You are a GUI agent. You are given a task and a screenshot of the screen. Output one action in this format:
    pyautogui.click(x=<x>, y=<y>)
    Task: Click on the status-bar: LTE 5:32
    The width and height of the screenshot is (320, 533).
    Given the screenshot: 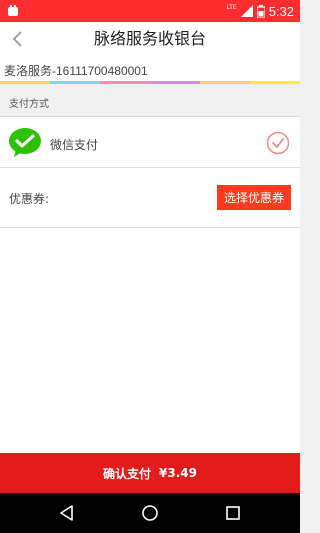 What is the action you would take?
    pyautogui.click(x=150, y=11)
    